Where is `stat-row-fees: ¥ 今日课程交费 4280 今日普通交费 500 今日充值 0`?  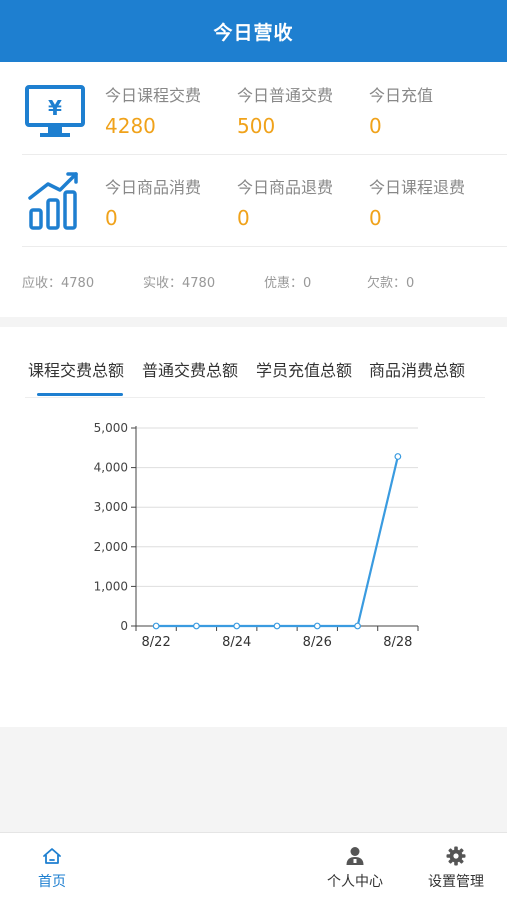 stat-row-fees: ¥ 今日课程交费 4280 今日普通交费 500 今日充值 0 is located at coordinates (253, 108).